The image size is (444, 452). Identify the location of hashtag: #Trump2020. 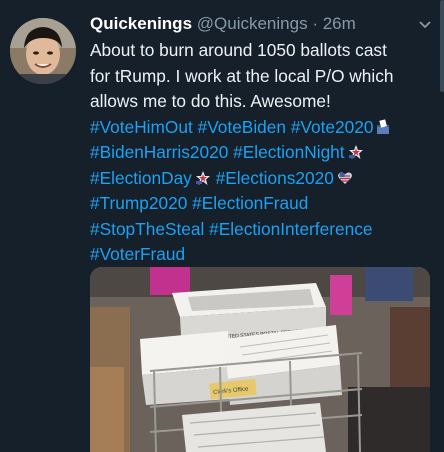
(138, 203).